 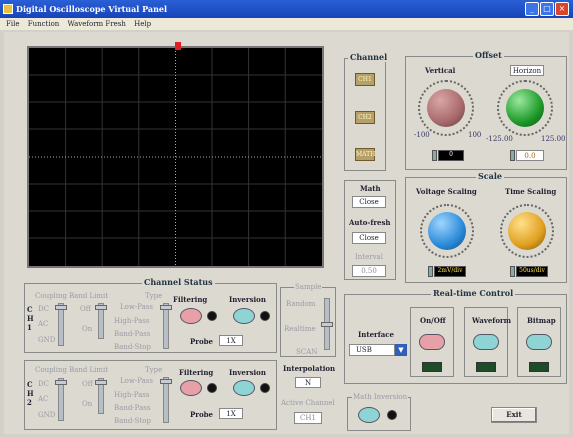 What do you see at coordinates (532, 9) in the screenshot?
I see `minimize-button: _` at bounding box center [532, 9].